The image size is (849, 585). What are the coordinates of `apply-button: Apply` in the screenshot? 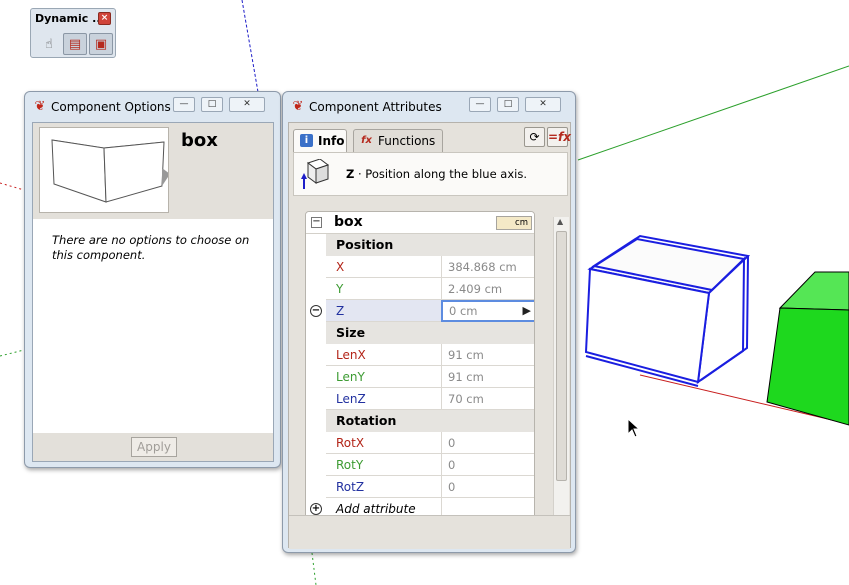 It's located at (154, 447).